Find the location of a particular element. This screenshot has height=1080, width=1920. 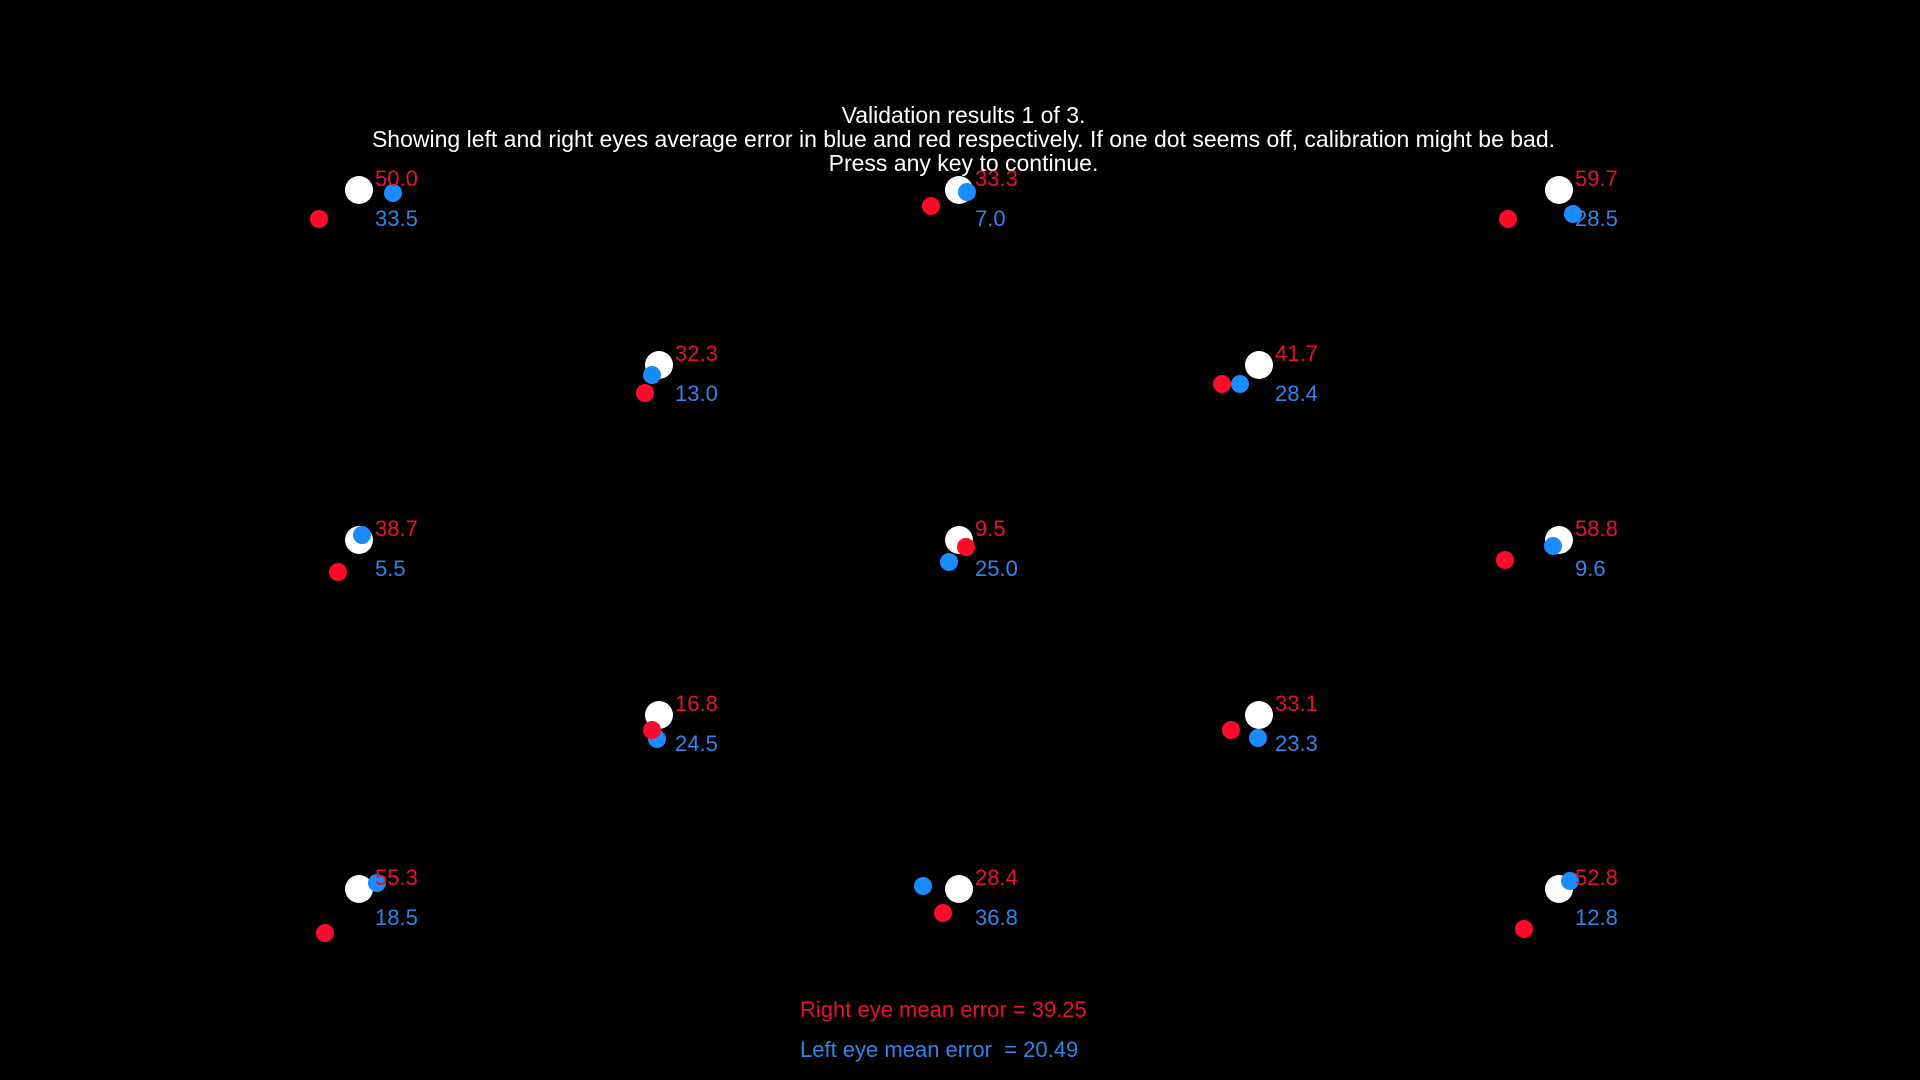

left-eye-error-label: 18.5 is located at coordinates (396, 917).